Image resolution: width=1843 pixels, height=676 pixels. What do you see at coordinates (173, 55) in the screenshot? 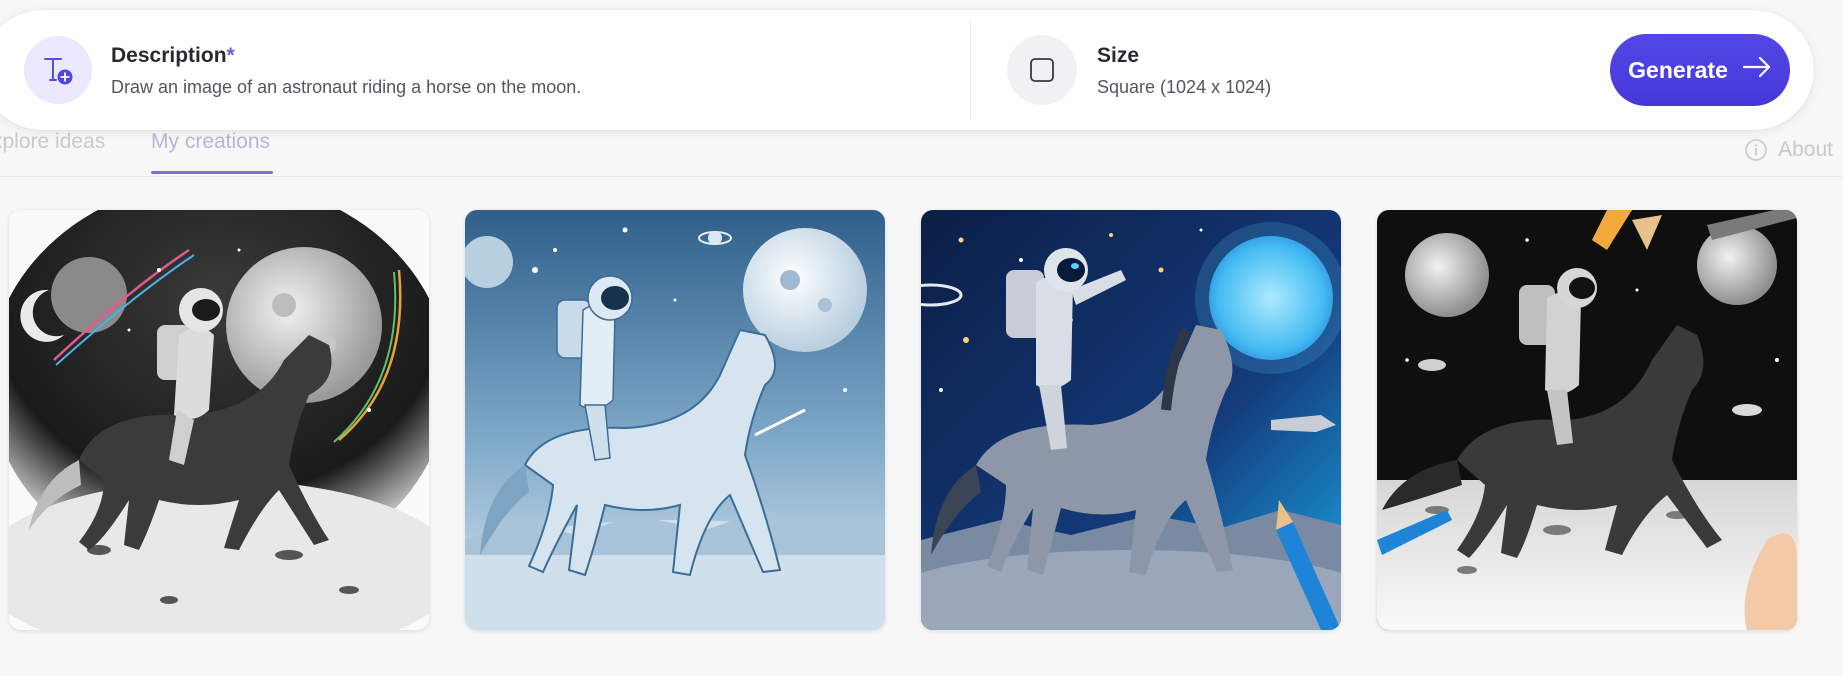
I see `description-label: Description*` at bounding box center [173, 55].